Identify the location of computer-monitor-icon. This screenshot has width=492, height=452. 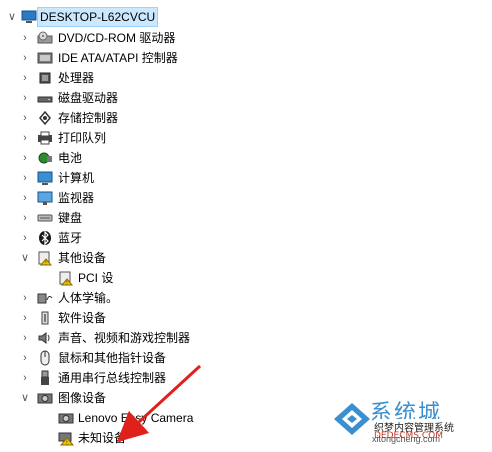
(45, 178).